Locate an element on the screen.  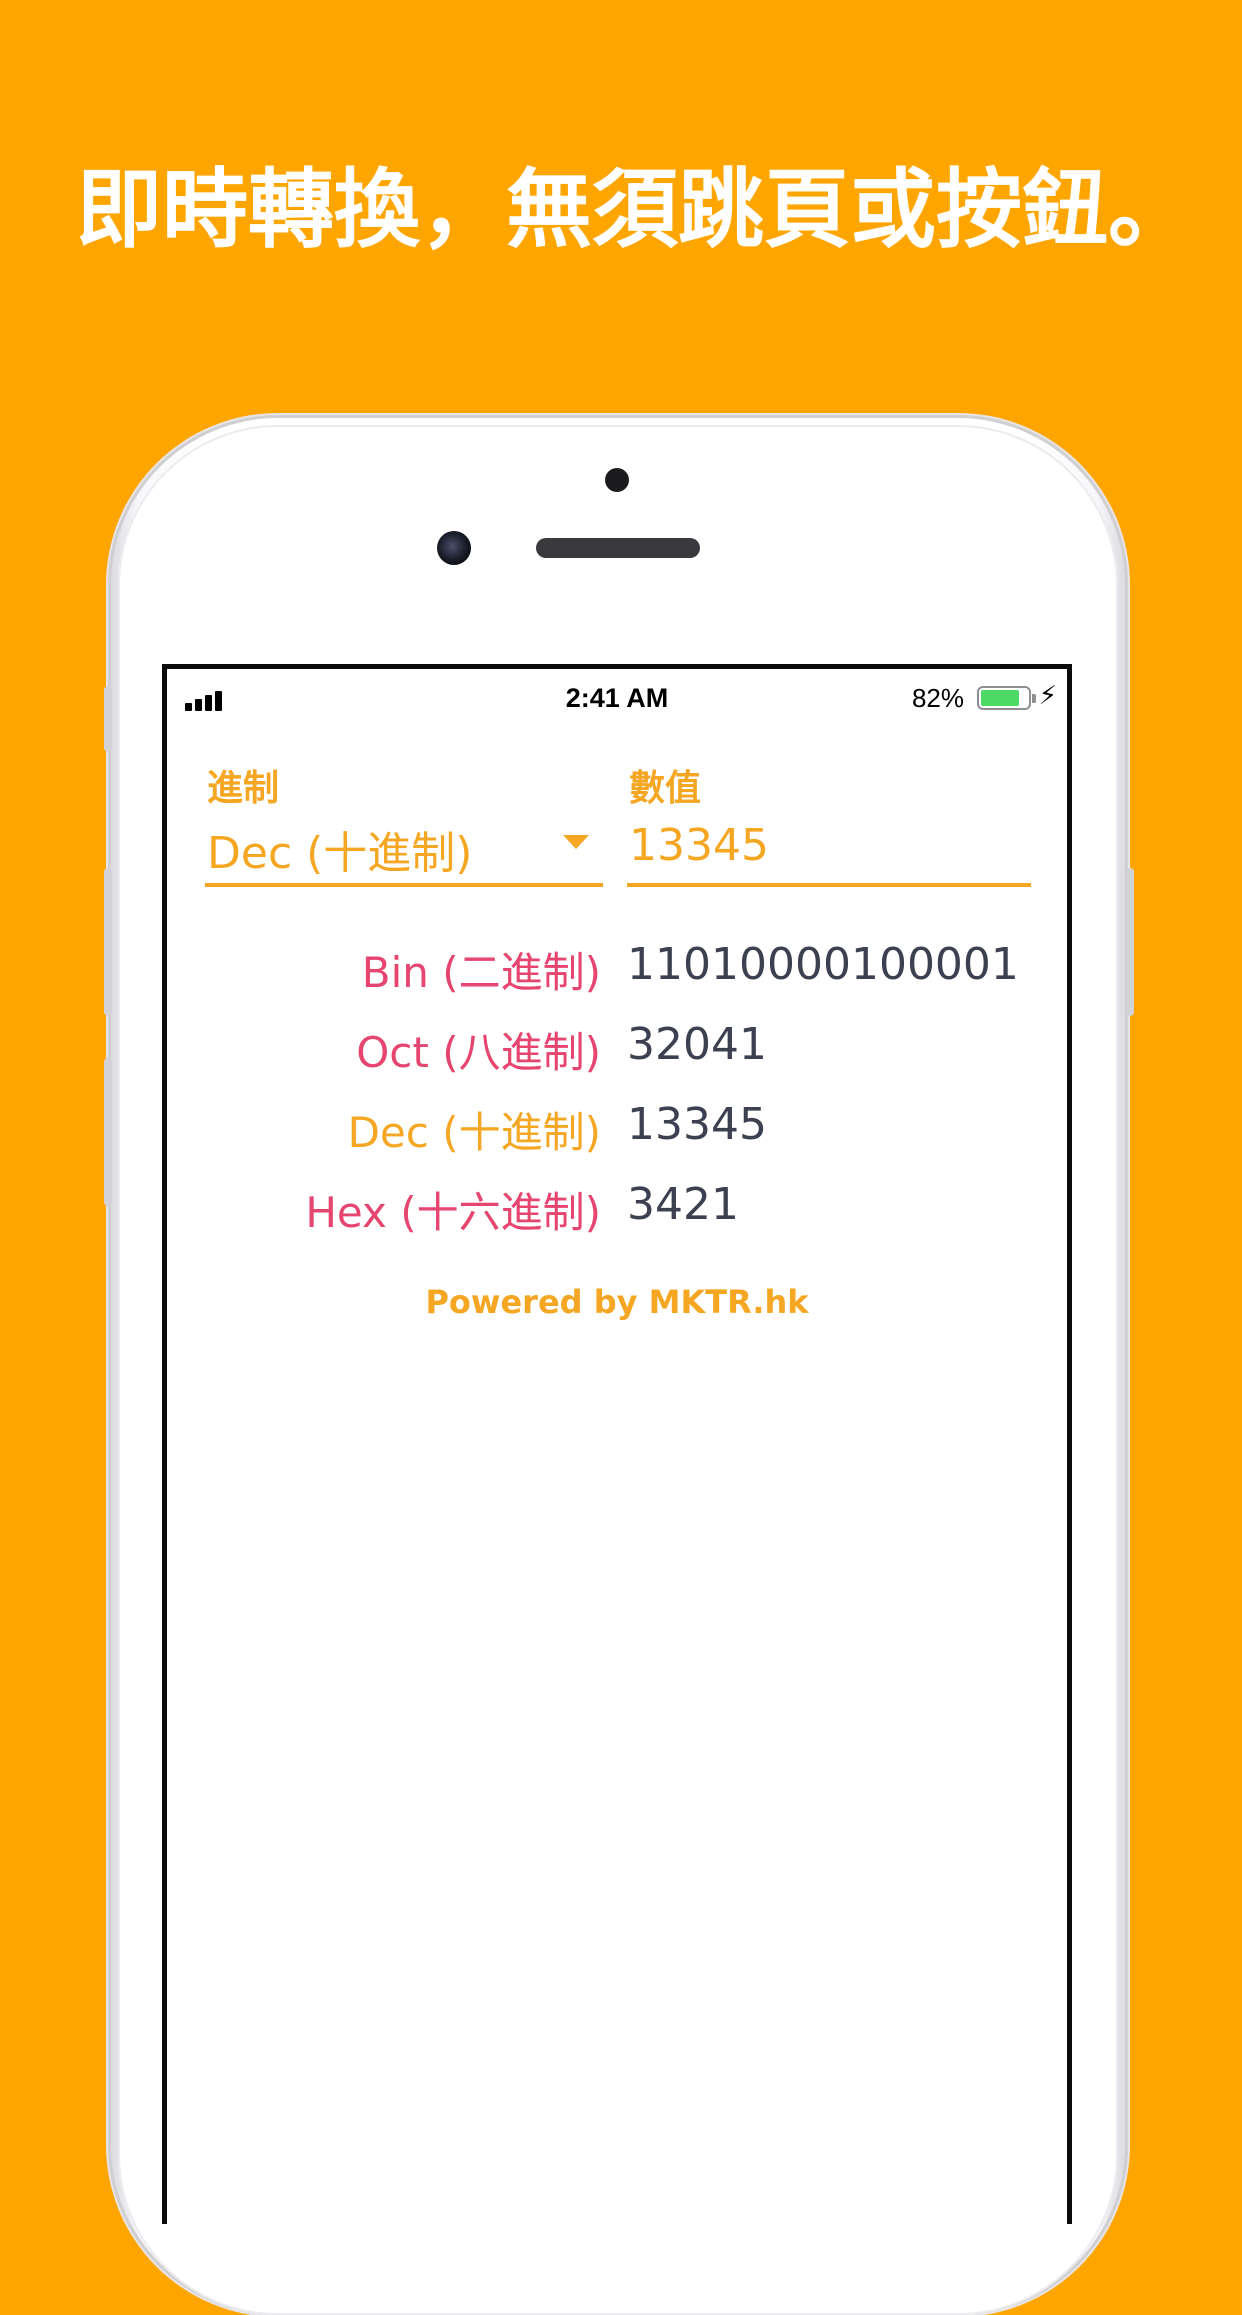
result-label-bin: Bin (二進制) is located at coordinates (481, 972).